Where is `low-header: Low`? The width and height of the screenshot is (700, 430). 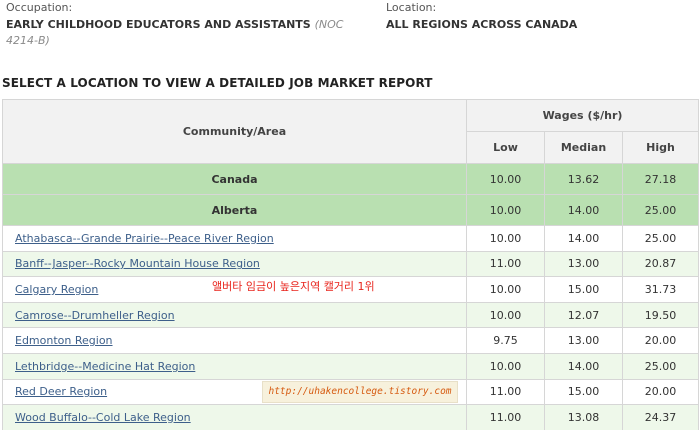 low-header: Low is located at coordinates (505, 147).